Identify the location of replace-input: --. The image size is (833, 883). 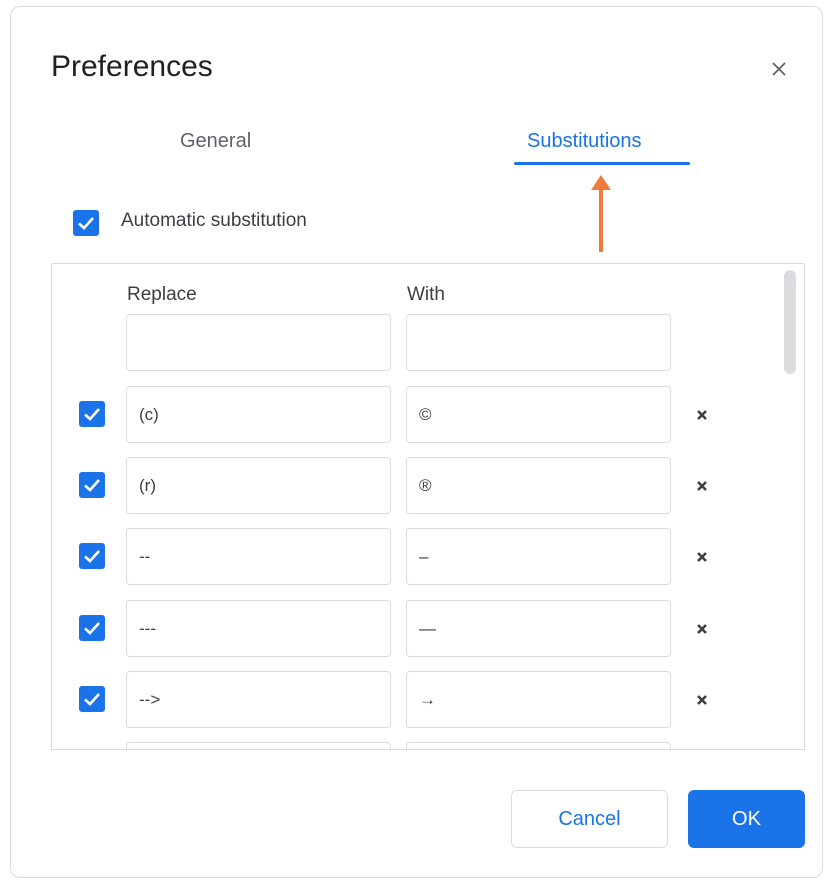
(258, 556).